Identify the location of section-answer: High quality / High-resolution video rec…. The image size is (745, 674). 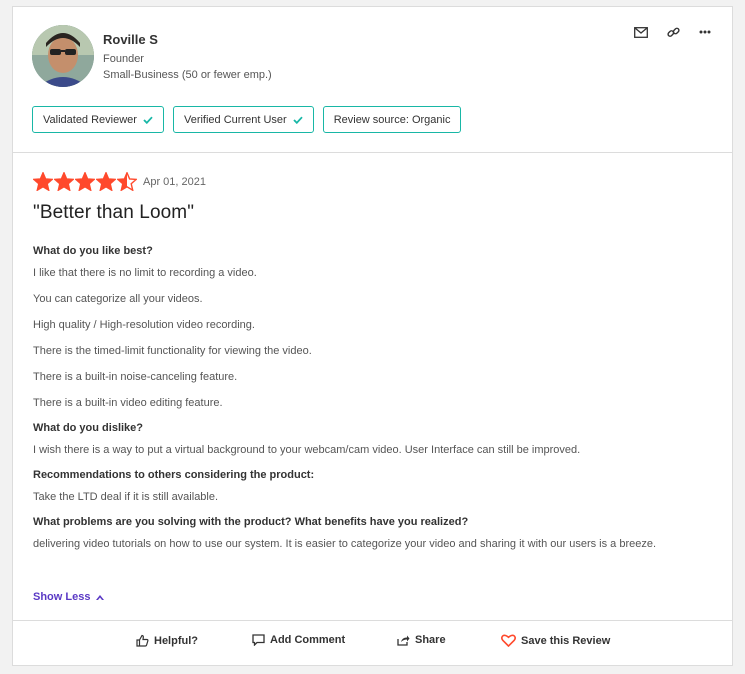
(144, 325).